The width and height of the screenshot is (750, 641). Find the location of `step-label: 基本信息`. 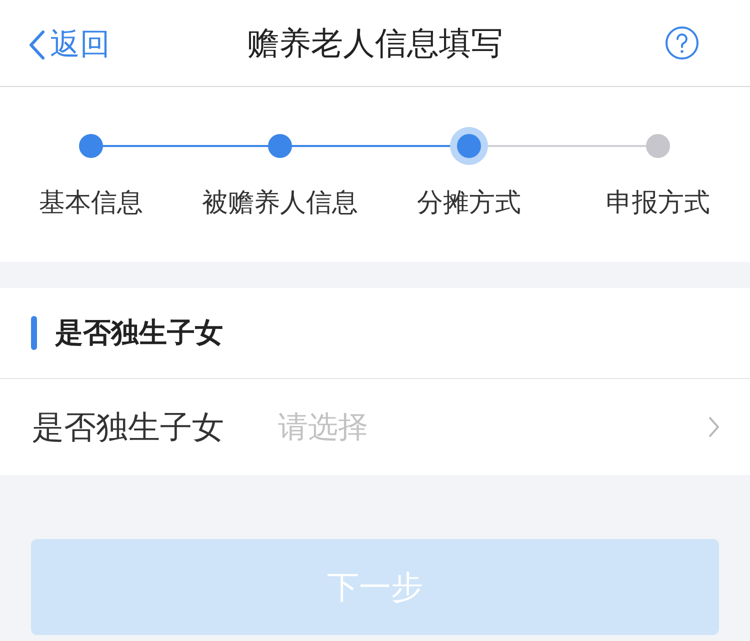

step-label: 基本信息 is located at coordinates (91, 203).